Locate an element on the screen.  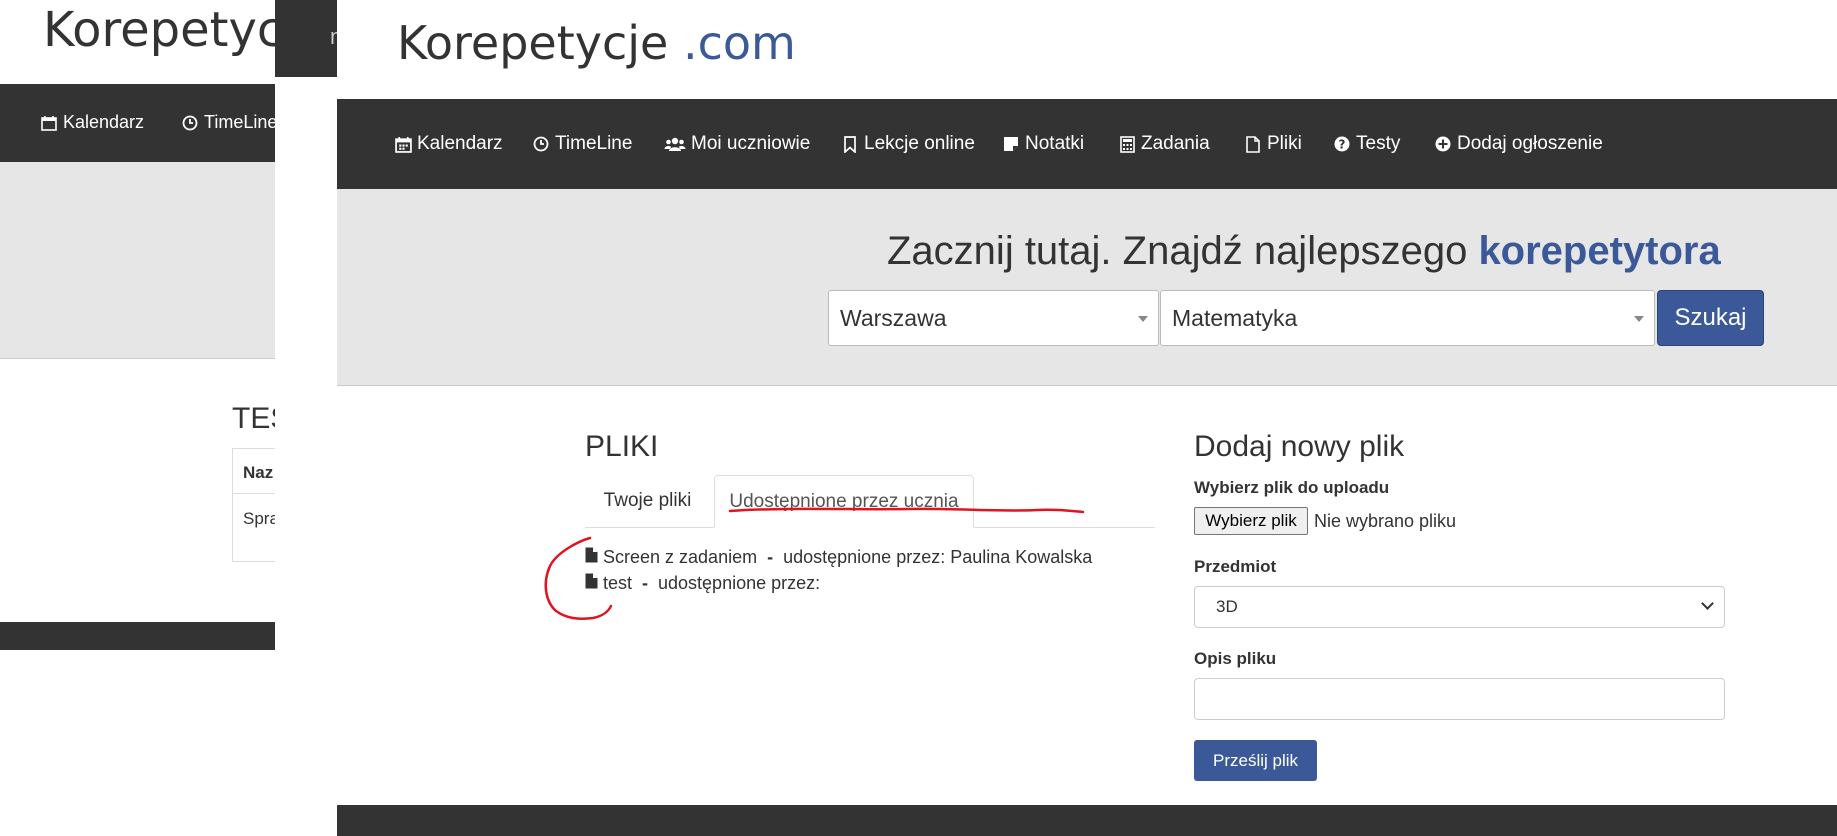
nav-label: Notatki is located at coordinates (1055, 143).